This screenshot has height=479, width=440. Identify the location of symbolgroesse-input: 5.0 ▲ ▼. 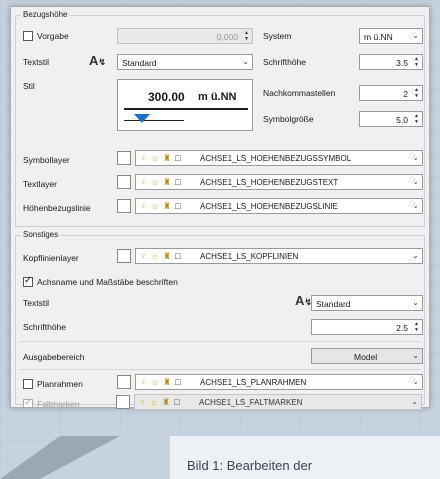
(391, 119).